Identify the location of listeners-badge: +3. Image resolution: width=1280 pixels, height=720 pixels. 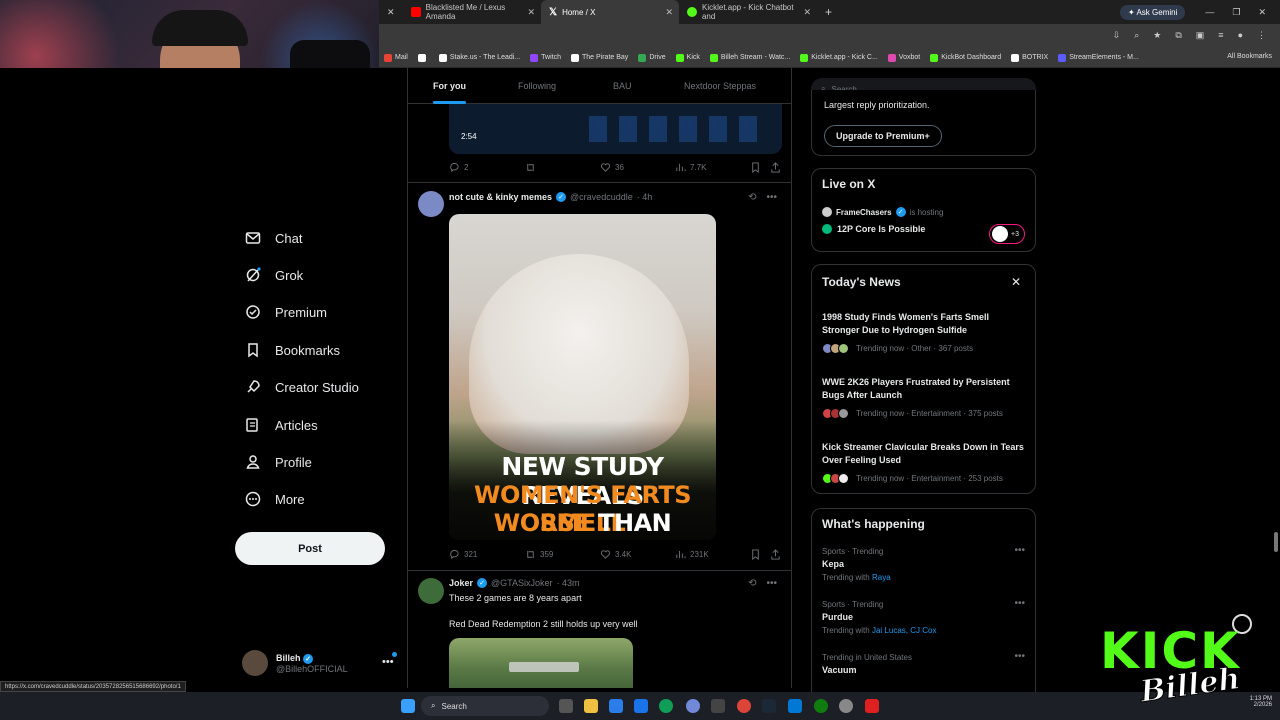
(1007, 234).